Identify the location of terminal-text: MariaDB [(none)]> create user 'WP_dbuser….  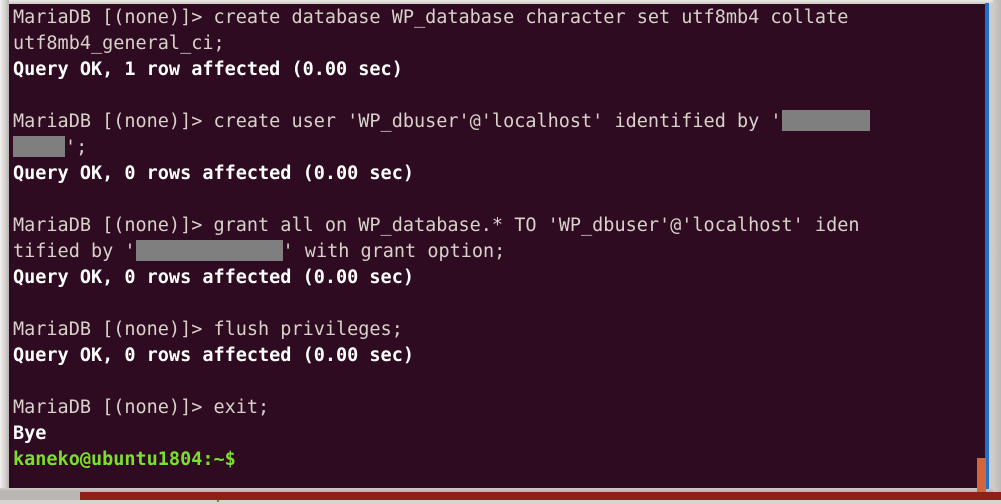
(397, 121).